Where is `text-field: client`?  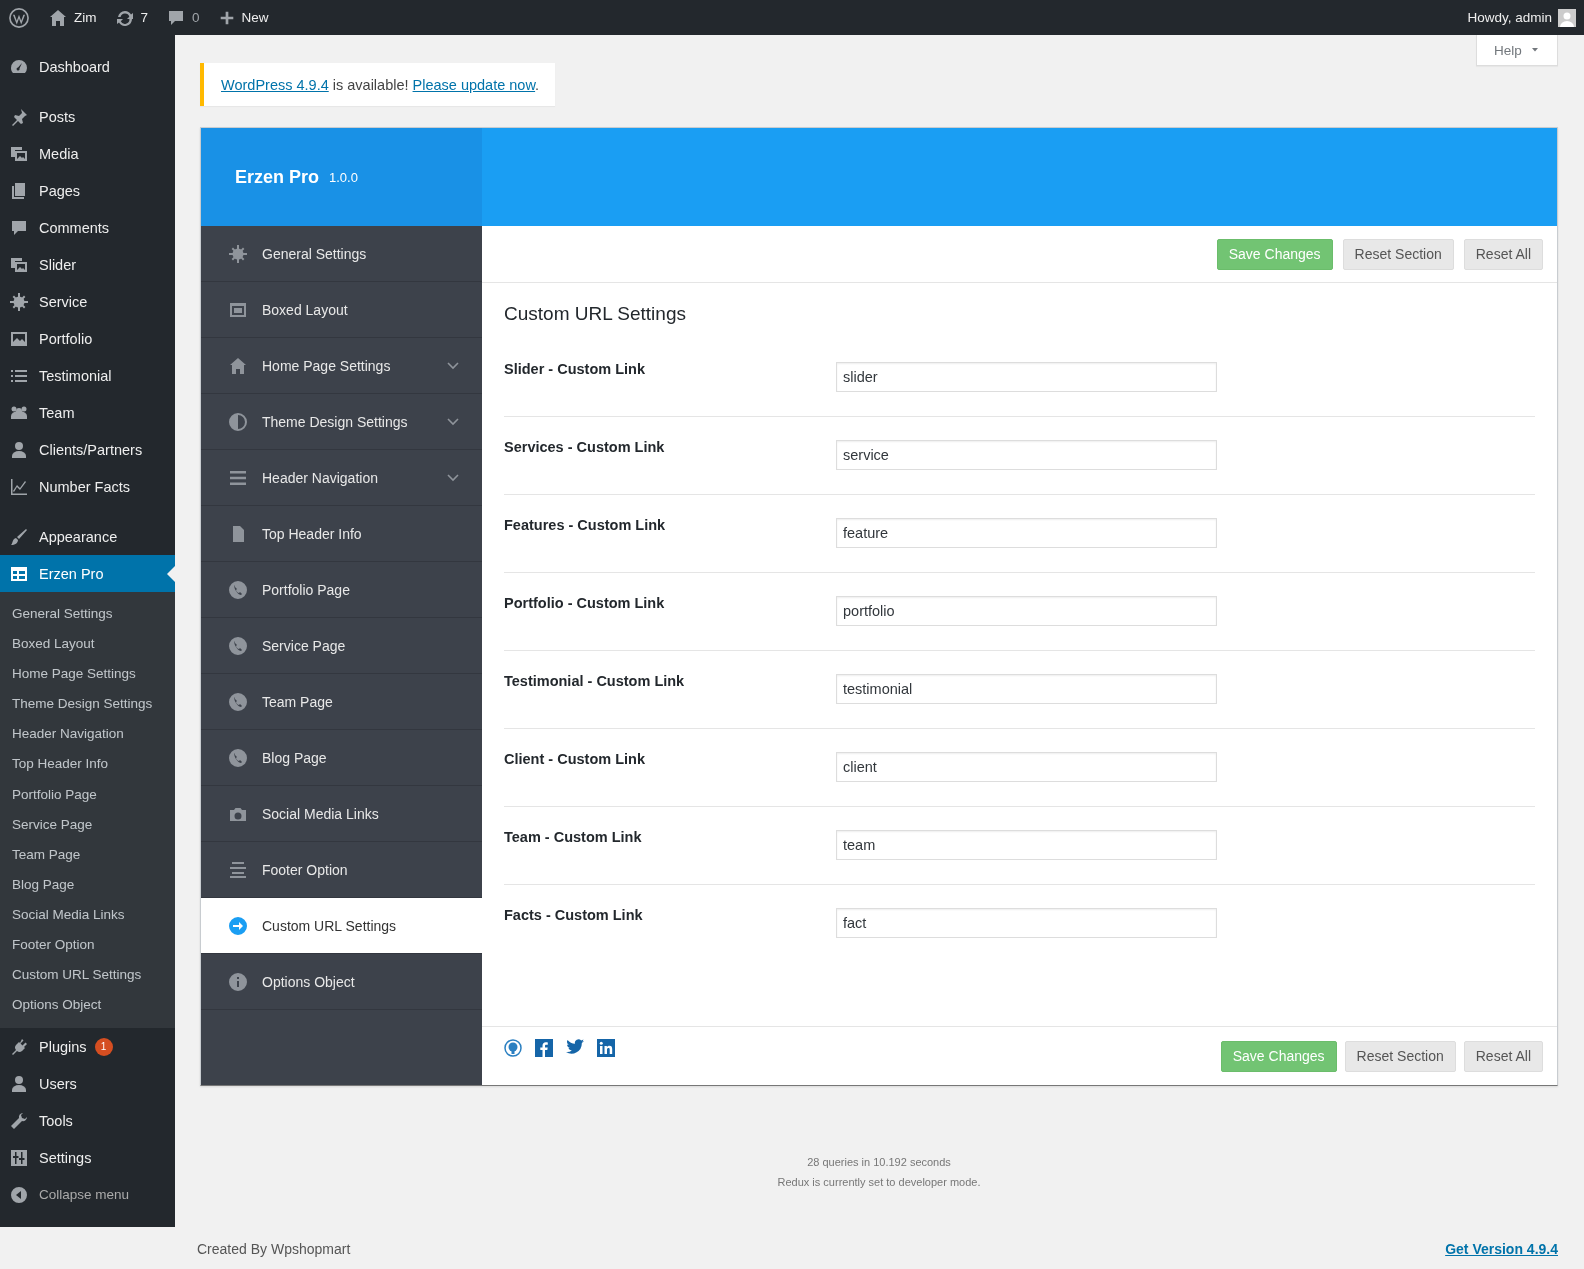 text-field: client is located at coordinates (1026, 767).